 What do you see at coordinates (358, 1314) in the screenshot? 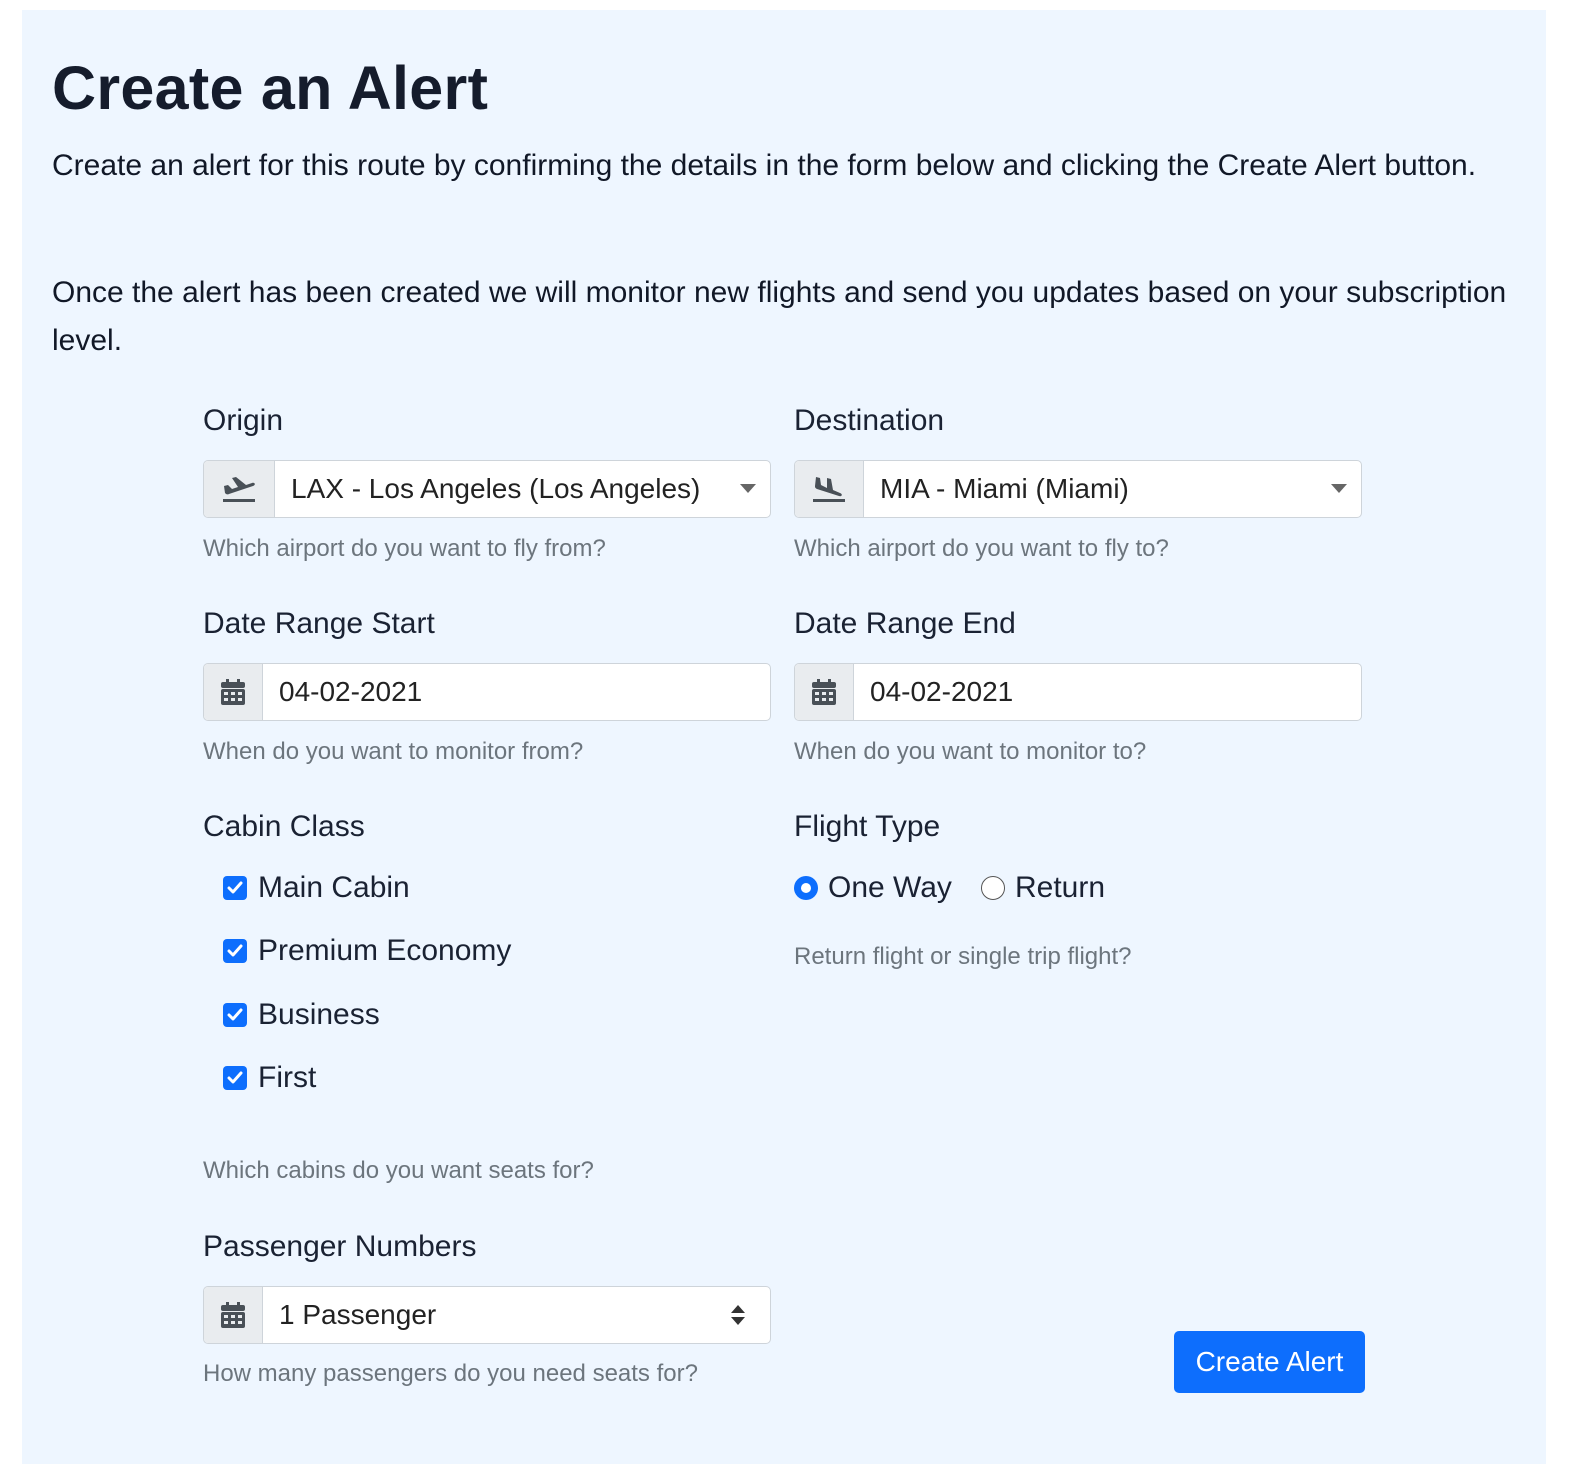
I see `passengers-selected-text: 1 Passenger` at bounding box center [358, 1314].